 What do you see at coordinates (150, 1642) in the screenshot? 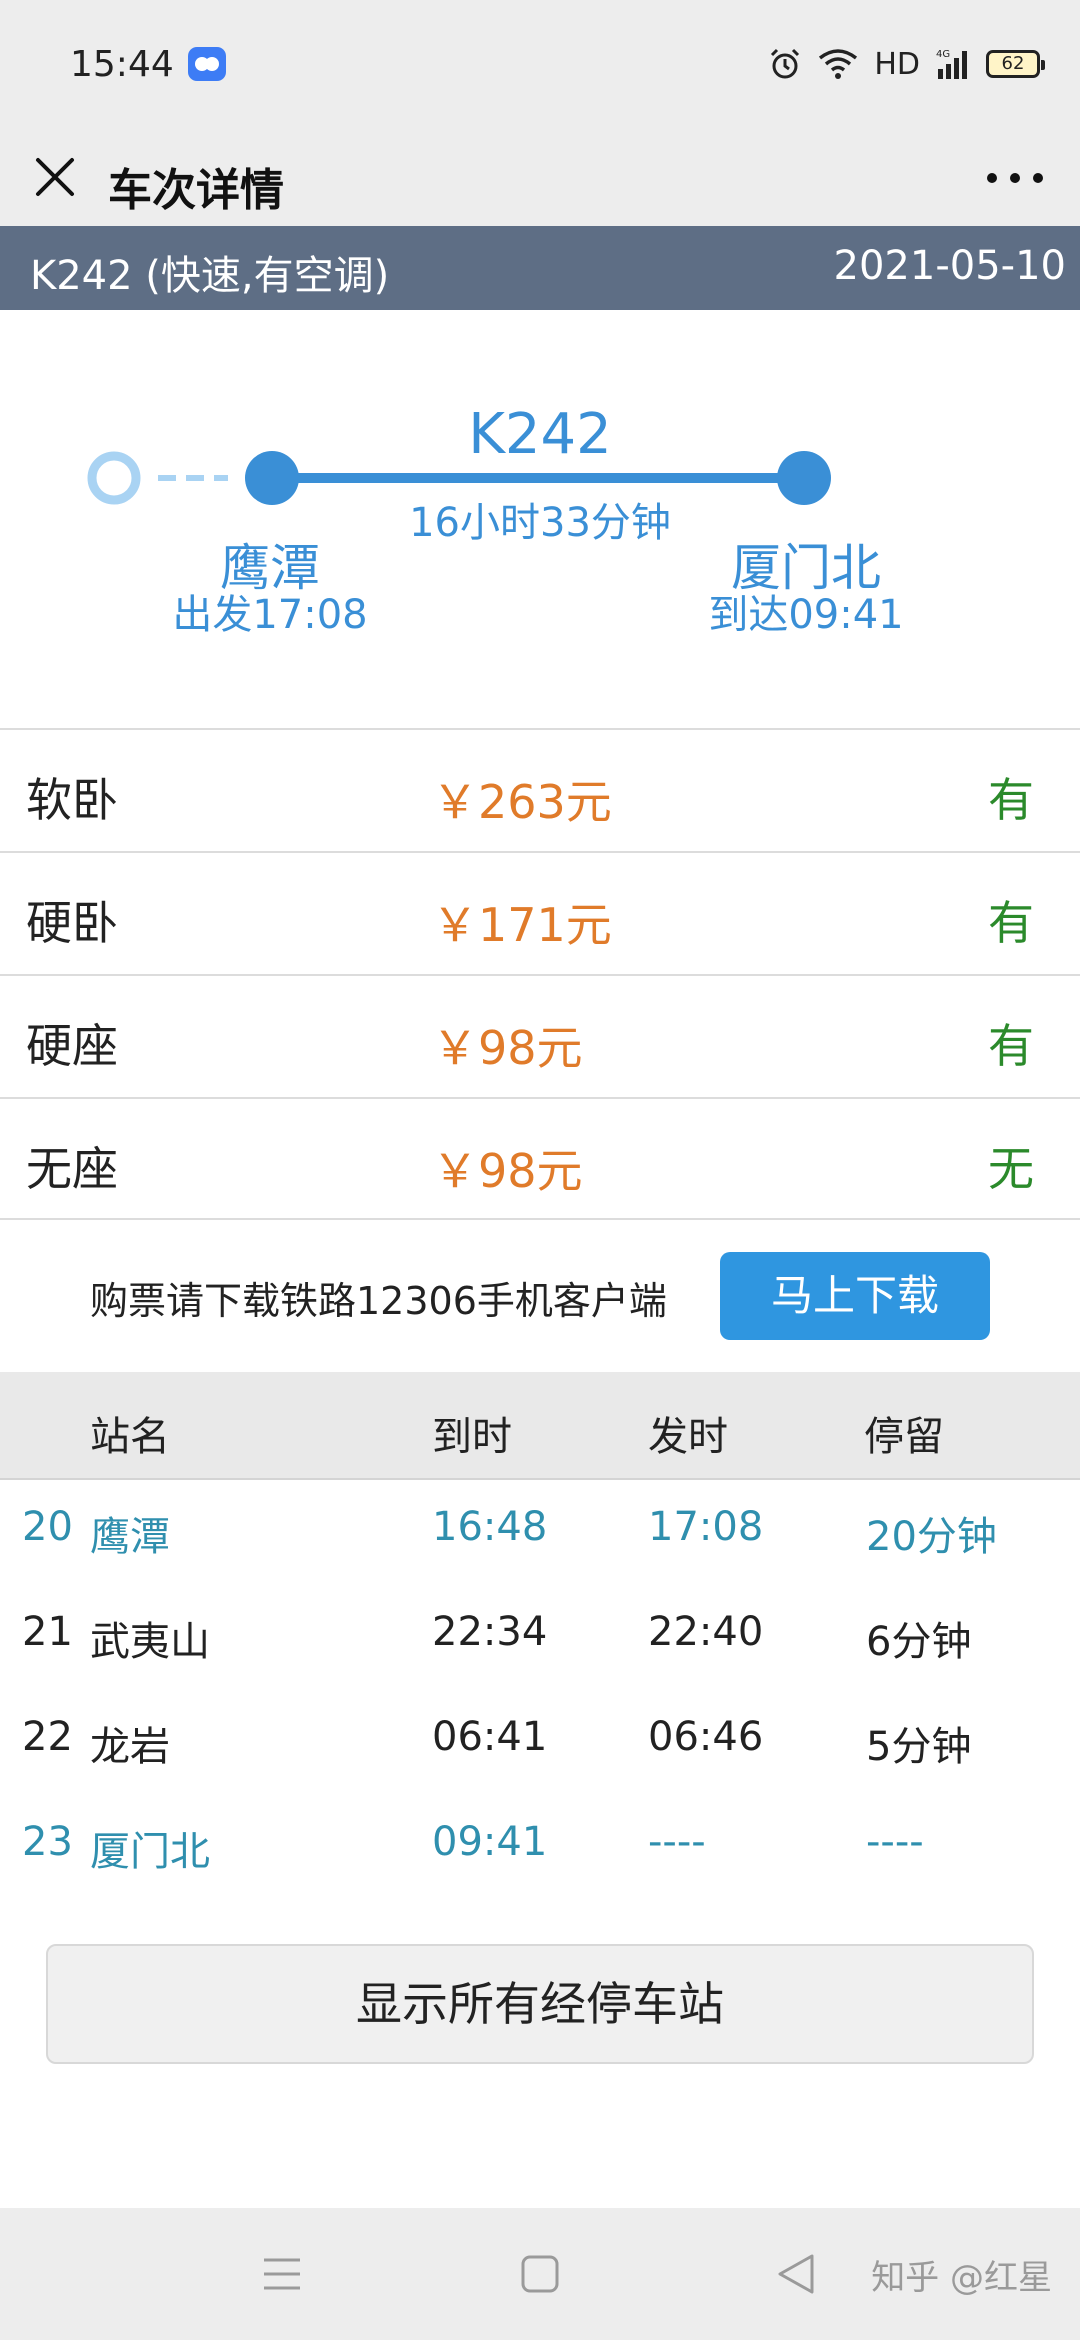
I see `stop-name: 武夷山` at bounding box center [150, 1642].